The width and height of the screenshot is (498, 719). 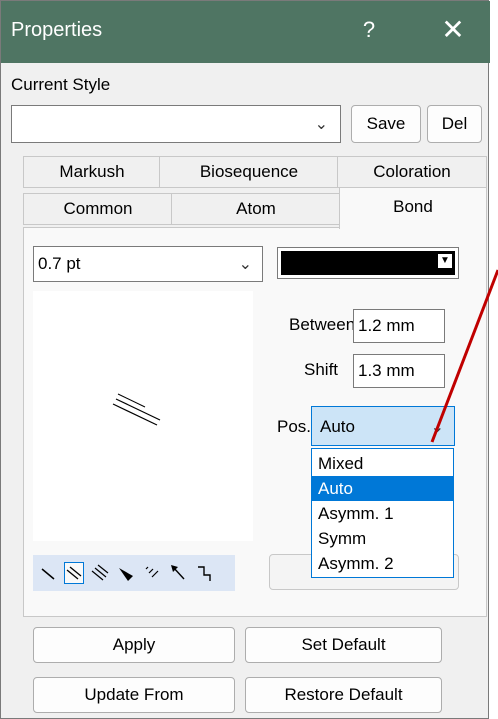 What do you see at coordinates (386, 124) in the screenshot?
I see `save-style-button: Save` at bounding box center [386, 124].